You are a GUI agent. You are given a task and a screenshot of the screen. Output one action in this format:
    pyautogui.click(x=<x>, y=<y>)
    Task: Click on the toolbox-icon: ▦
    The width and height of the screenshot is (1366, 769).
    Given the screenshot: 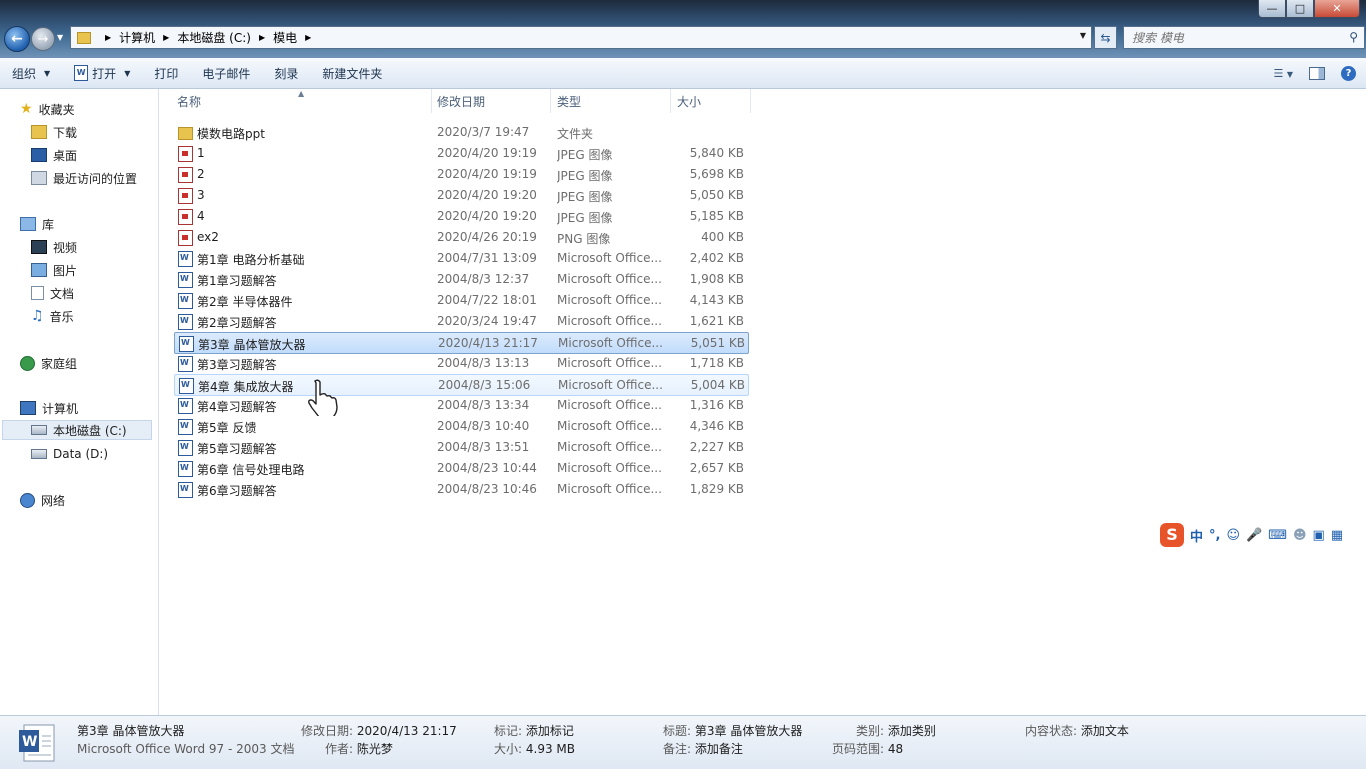 What is the action you would take?
    pyautogui.click(x=1337, y=535)
    